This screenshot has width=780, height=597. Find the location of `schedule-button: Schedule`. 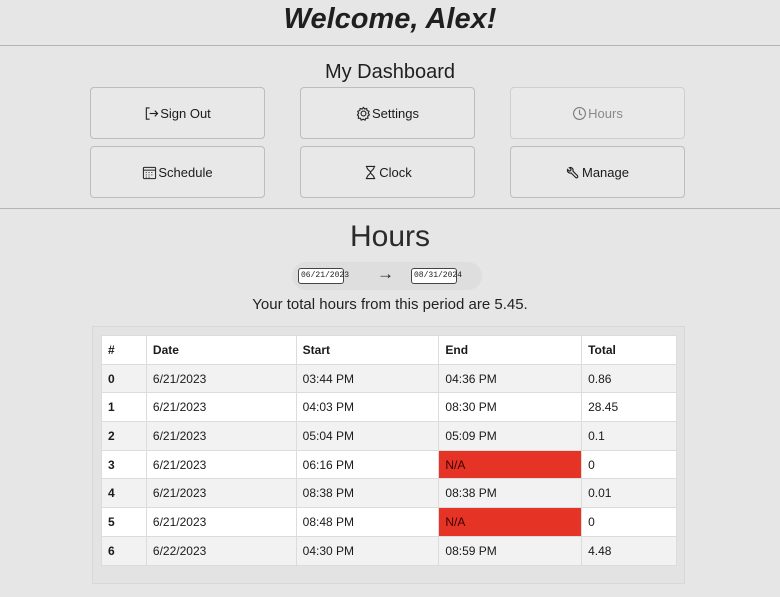

schedule-button: Schedule is located at coordinates (177, 172).